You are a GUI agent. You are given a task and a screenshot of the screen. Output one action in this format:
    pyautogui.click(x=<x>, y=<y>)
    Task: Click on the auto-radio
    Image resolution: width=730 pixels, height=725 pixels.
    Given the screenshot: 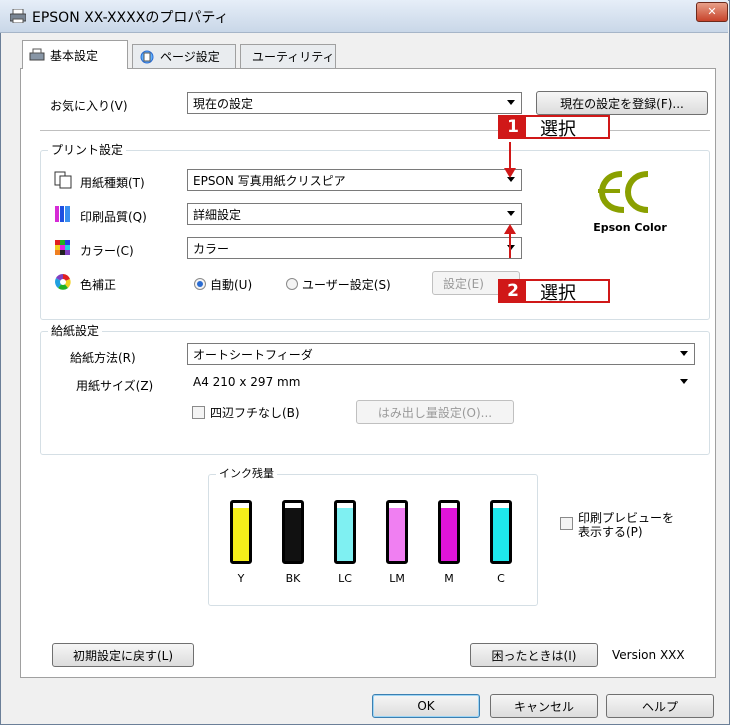 What is the action you would take?
    pyautogui.click(x=200, y=284)
    